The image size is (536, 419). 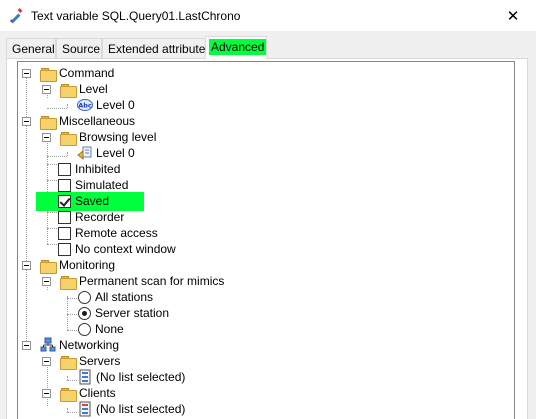 I want to click on close-icon: ✕, so click(x=513, y=16).